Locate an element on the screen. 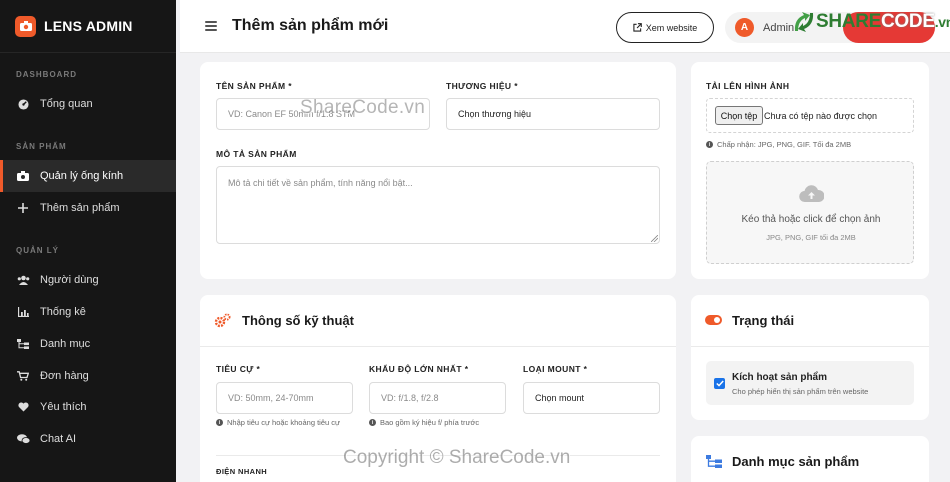 The image size is (950, 482). brand-name: LENS ADMIN is located at coordinates (88, 26).